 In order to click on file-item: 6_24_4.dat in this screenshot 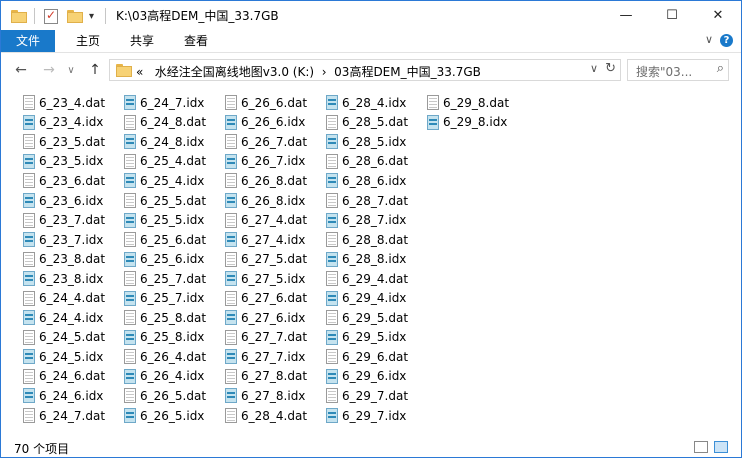, I will do `click(64, 298)`.